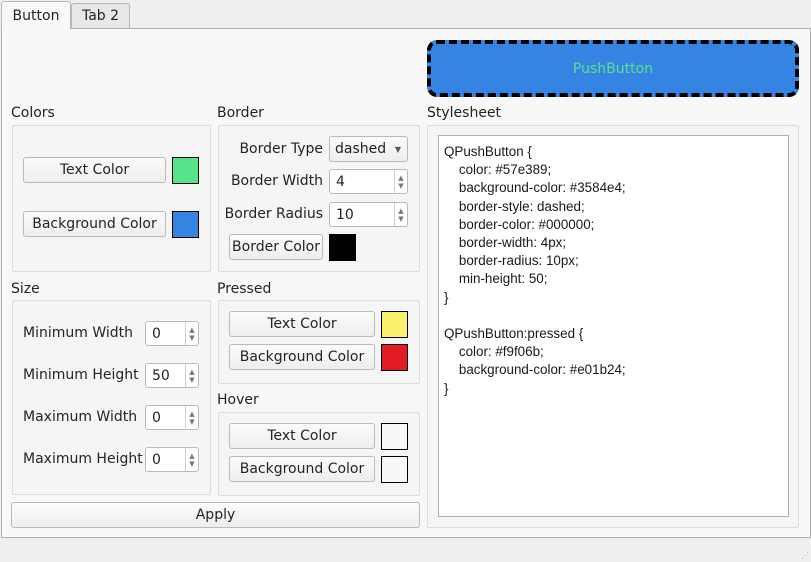 Image resolution: width=811 pixels, height=562 pixels. I want to click on background-color-swatch, so click(185, 224).